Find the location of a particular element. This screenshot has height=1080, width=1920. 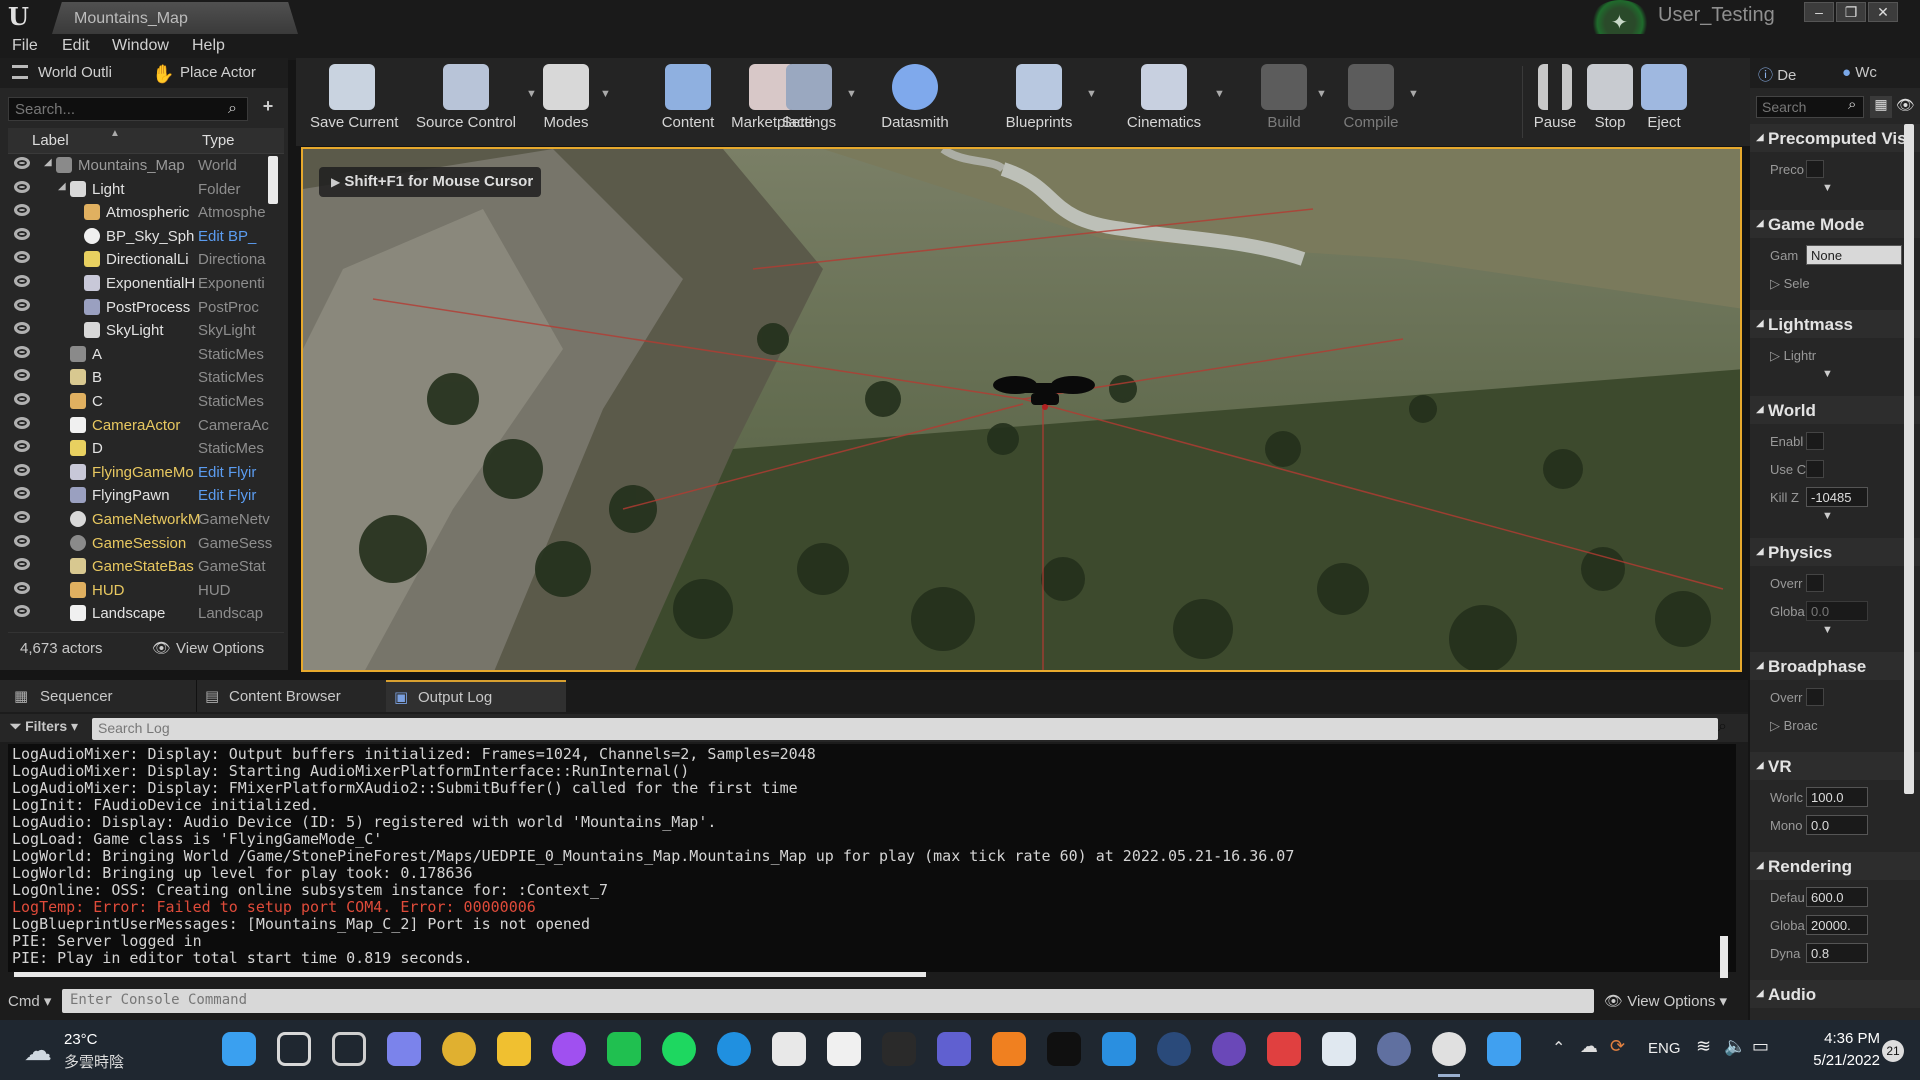

terminal-icon is located at coordinates (1064, 1049).